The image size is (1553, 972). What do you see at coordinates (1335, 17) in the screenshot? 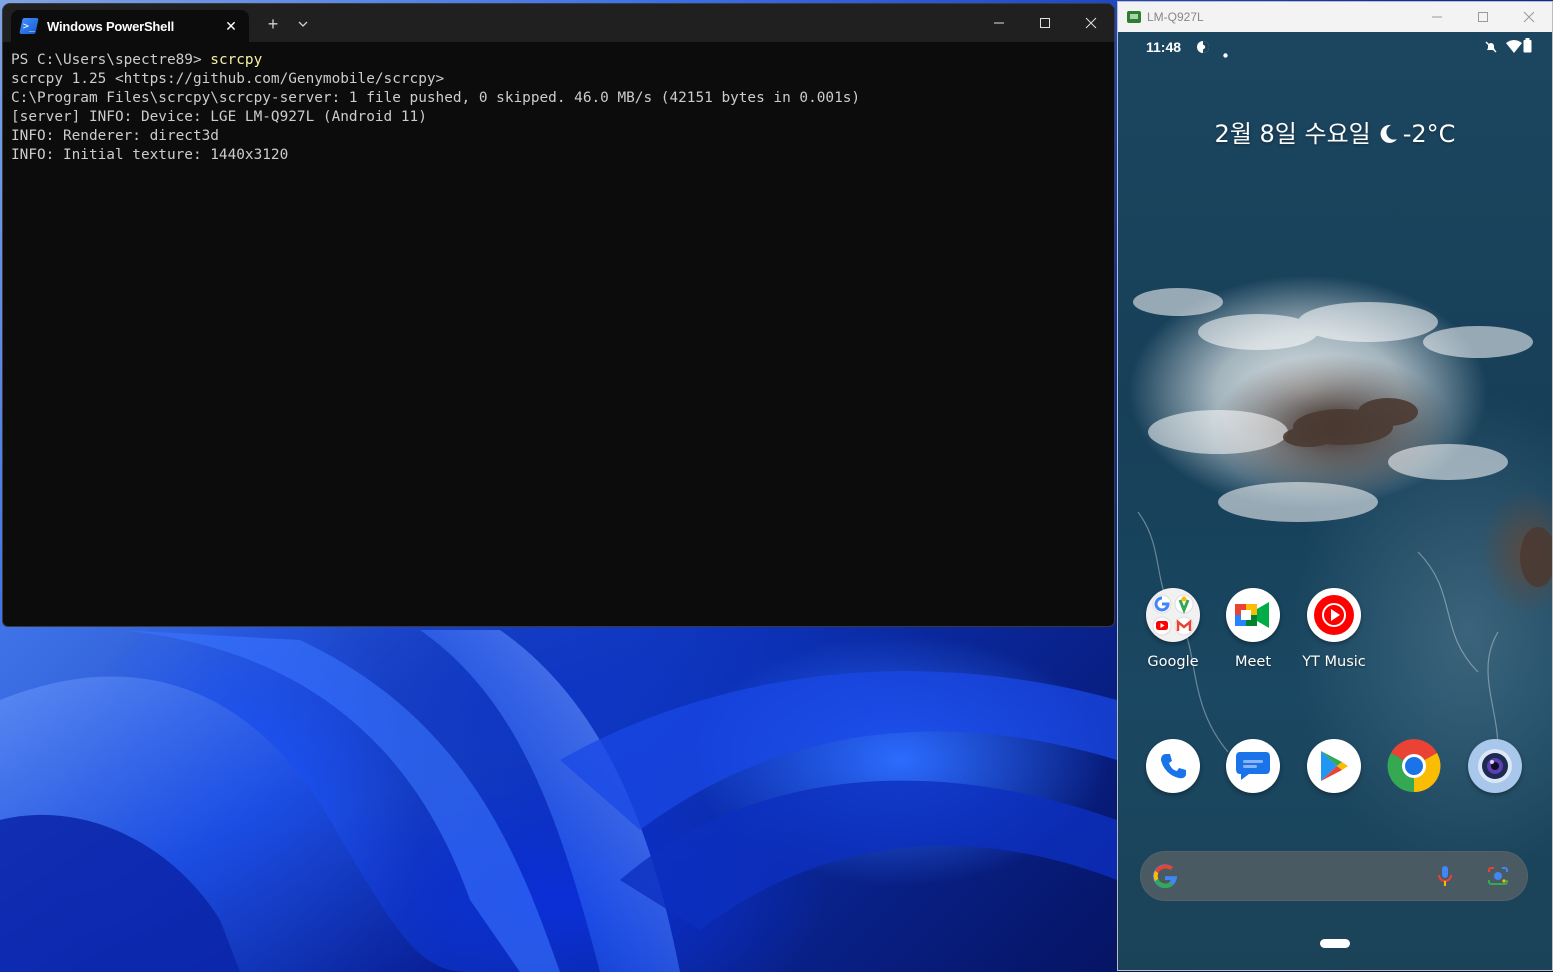
I see `scrcpy-titlebar: LM-Q927L` at bounding box center [1335, 17].